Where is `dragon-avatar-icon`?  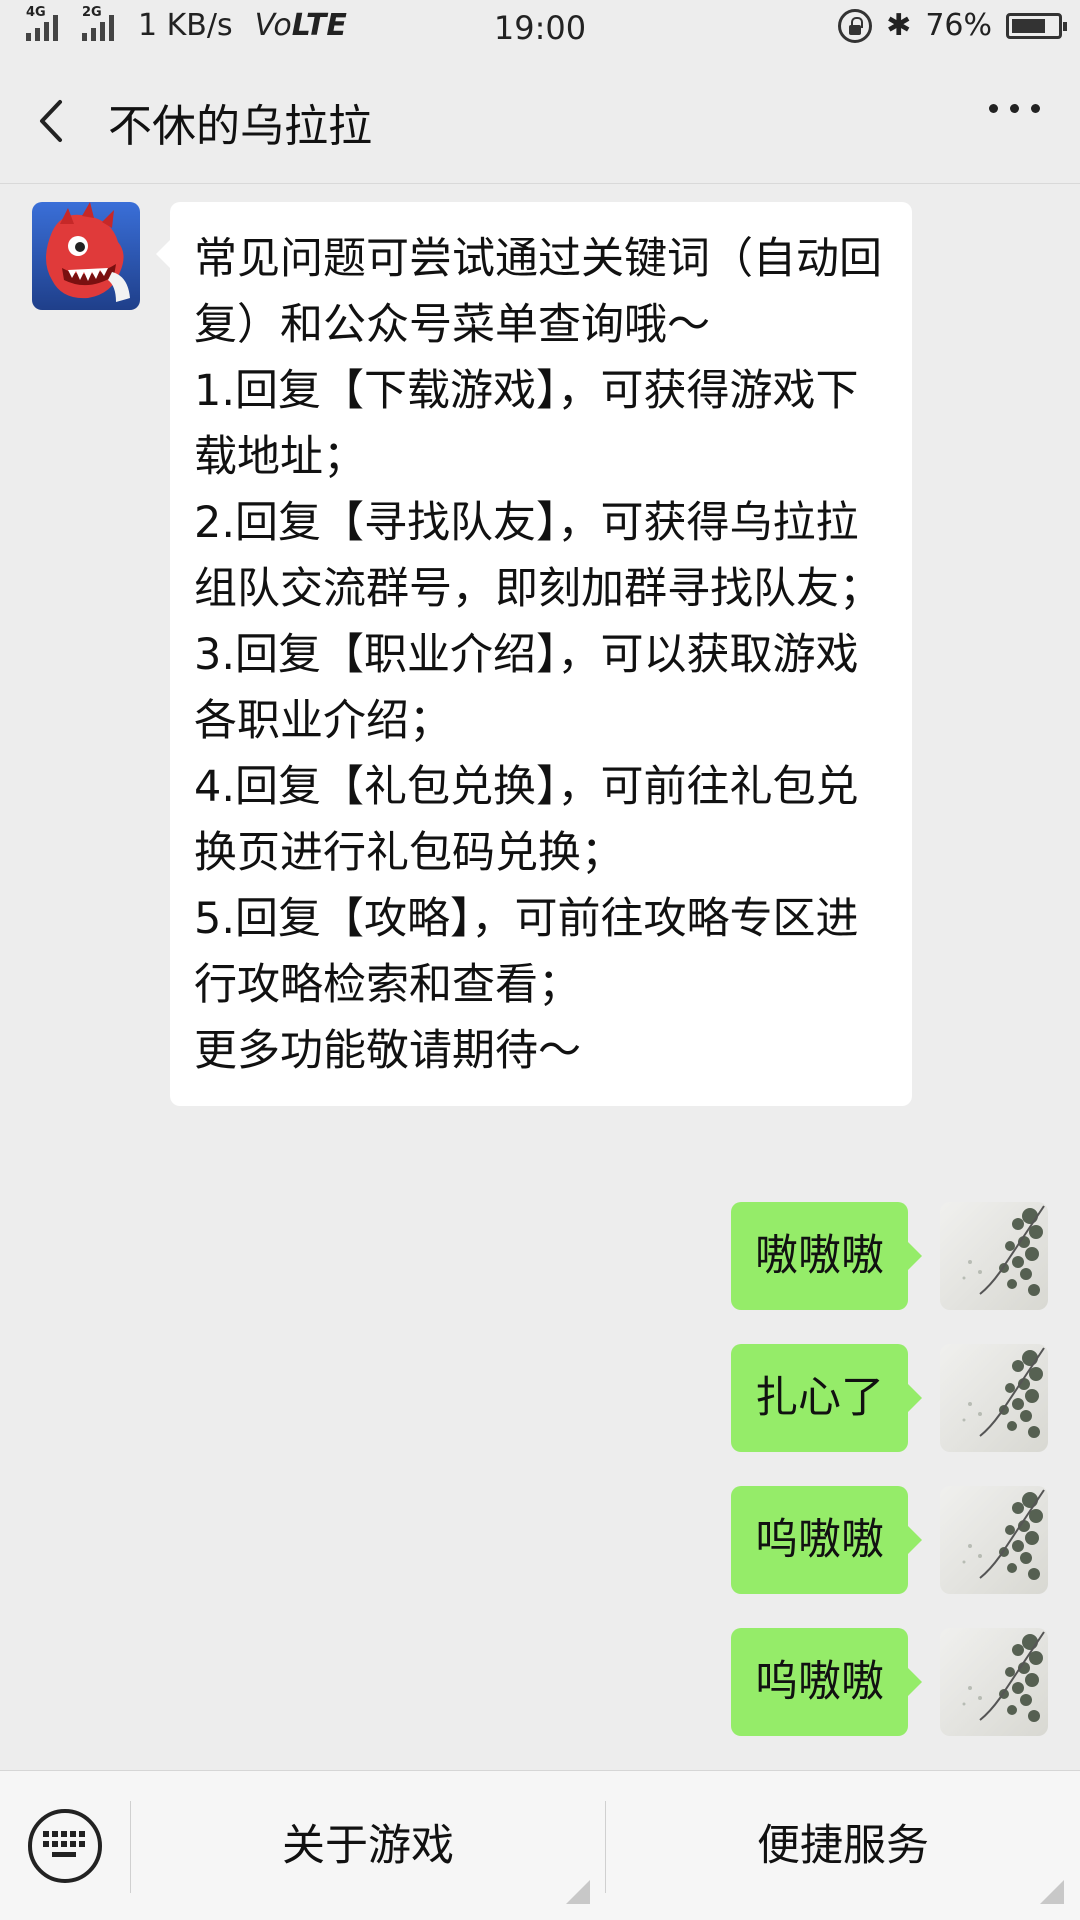 dragon-avatar-icon is located at coordinates (86, 256).